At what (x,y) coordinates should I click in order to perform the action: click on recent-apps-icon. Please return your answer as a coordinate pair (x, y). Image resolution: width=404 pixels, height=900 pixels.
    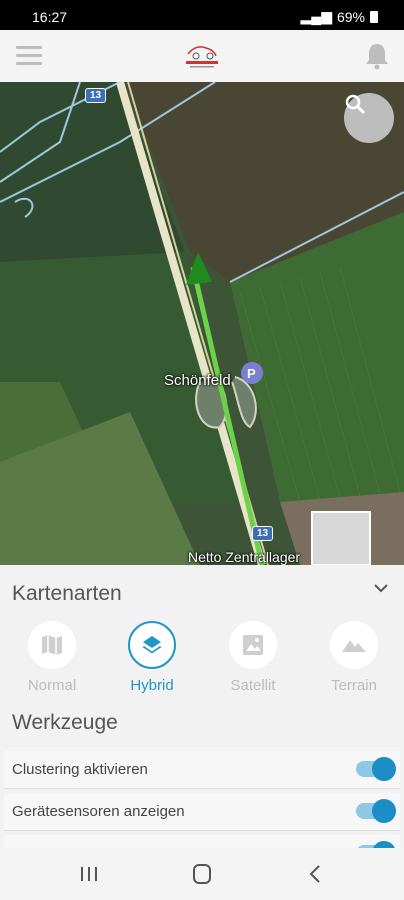
    Looking at the image, I should click on (89, 874).